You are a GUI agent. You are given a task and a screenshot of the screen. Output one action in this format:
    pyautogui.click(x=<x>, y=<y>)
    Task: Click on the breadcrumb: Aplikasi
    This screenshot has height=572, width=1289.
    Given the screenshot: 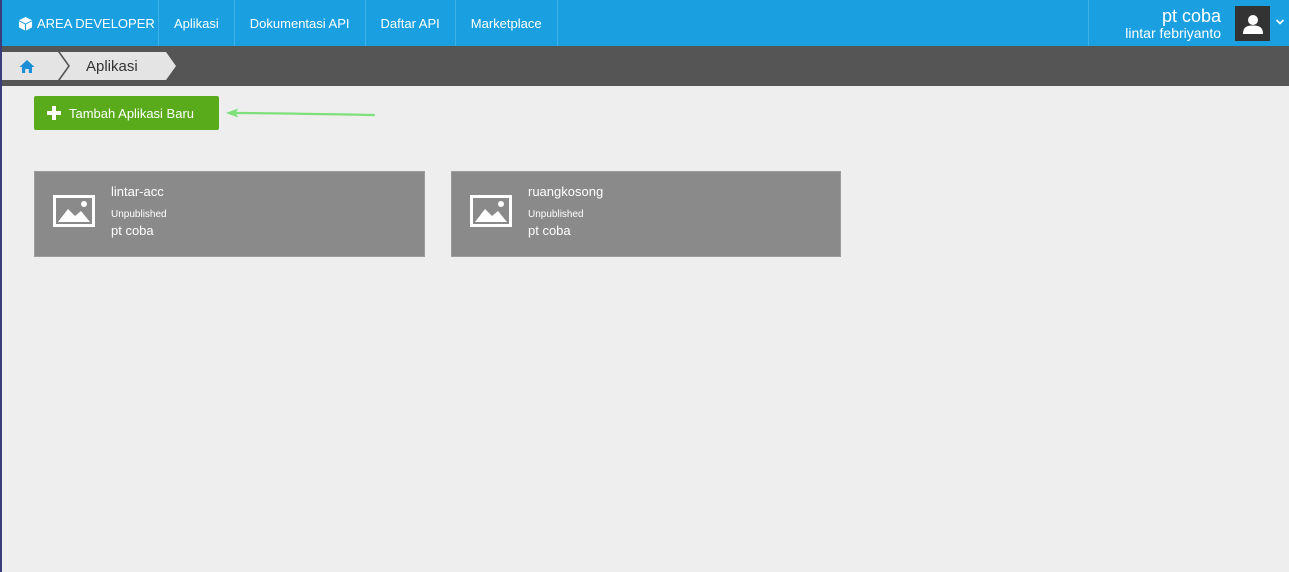 What is the action you would take?
    pyautogui.click(x=644, y=66)
    